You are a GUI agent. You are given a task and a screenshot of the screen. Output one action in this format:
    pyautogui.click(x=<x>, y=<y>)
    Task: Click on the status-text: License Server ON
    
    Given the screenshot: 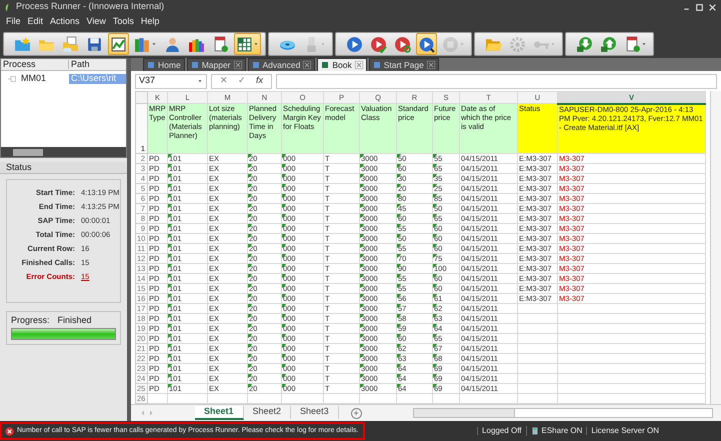 What is the action you would take?
    pyautogui.click(x=625, y=431)
    